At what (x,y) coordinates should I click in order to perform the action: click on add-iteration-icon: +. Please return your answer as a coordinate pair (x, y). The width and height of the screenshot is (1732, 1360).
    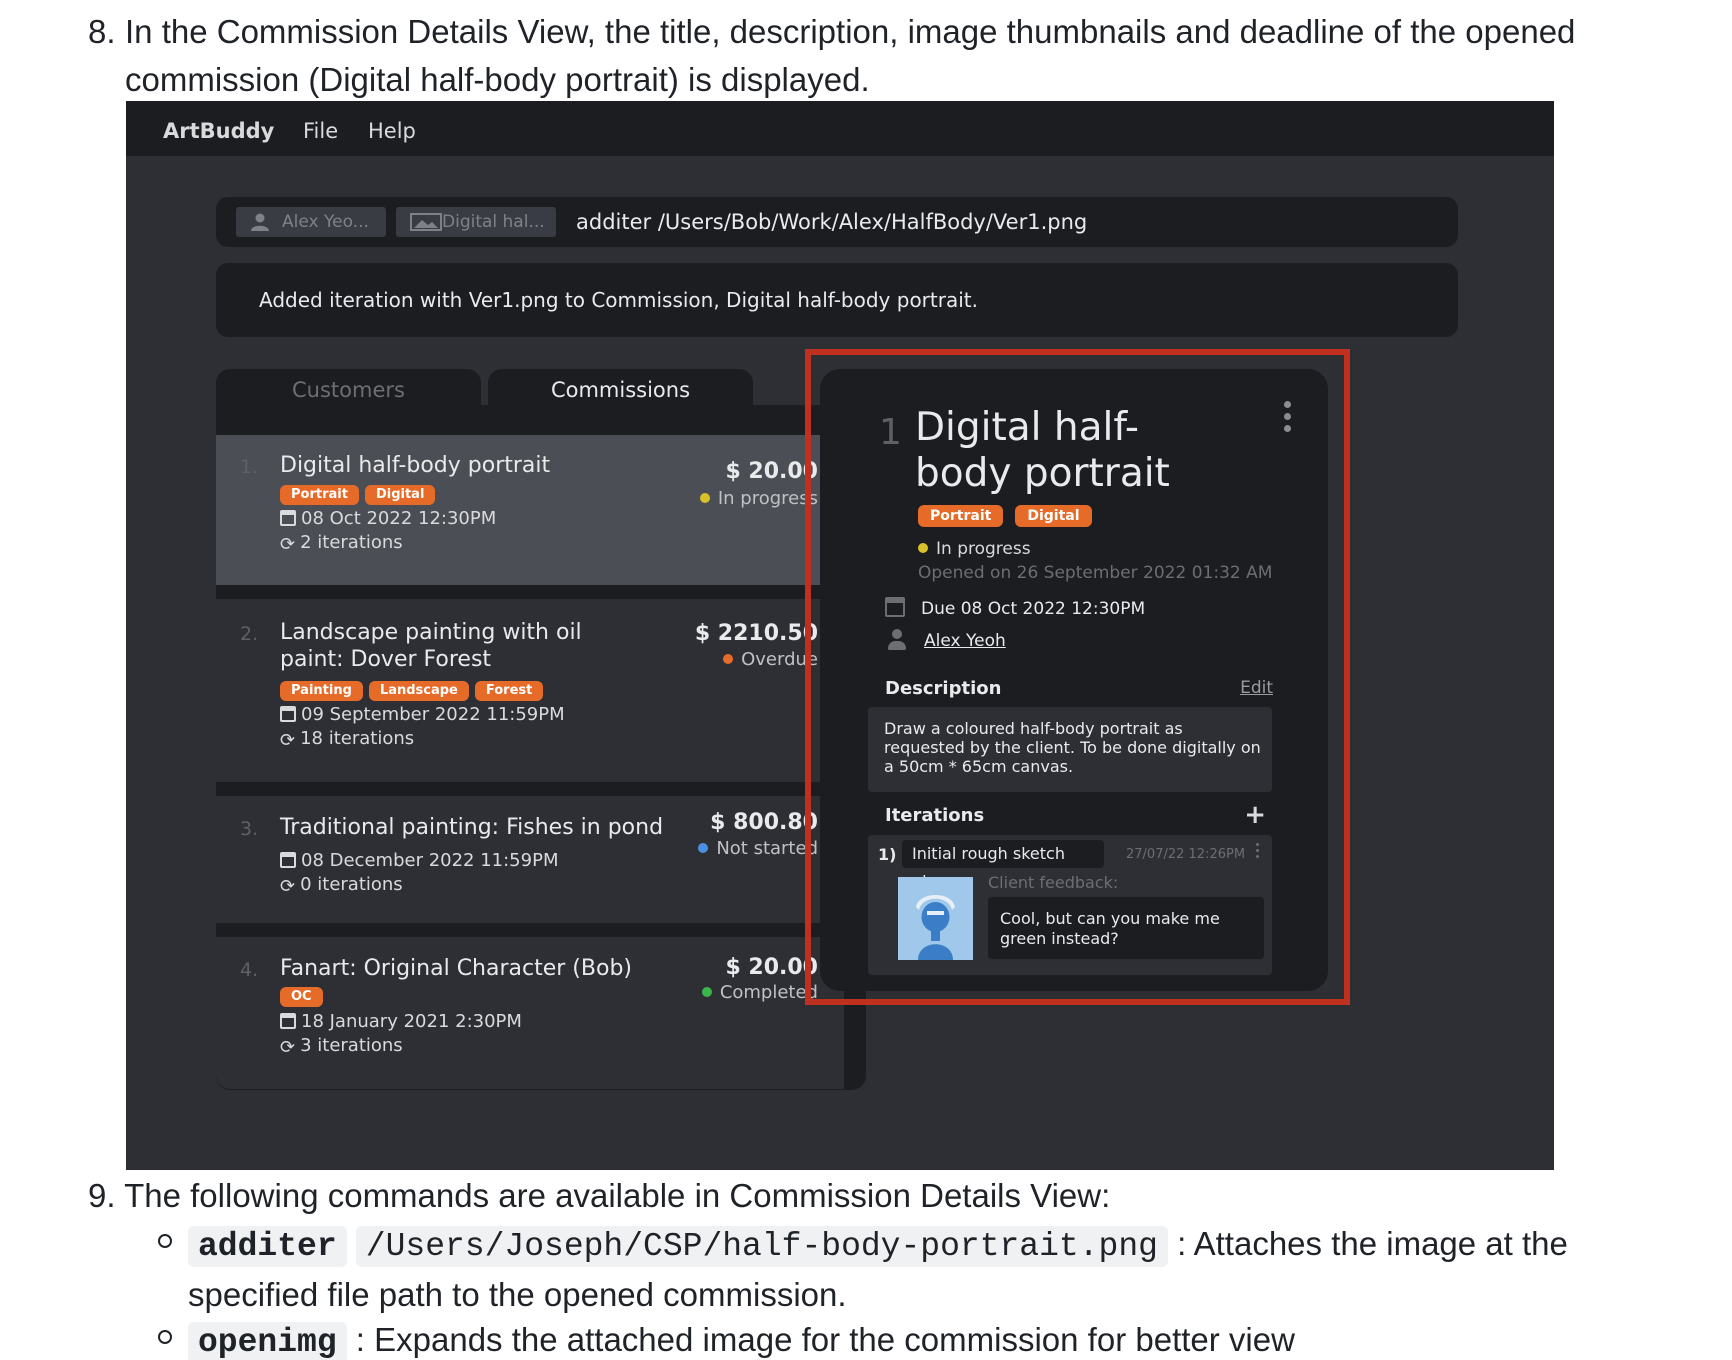
    Looking at the image, I should click on (1255, 815).